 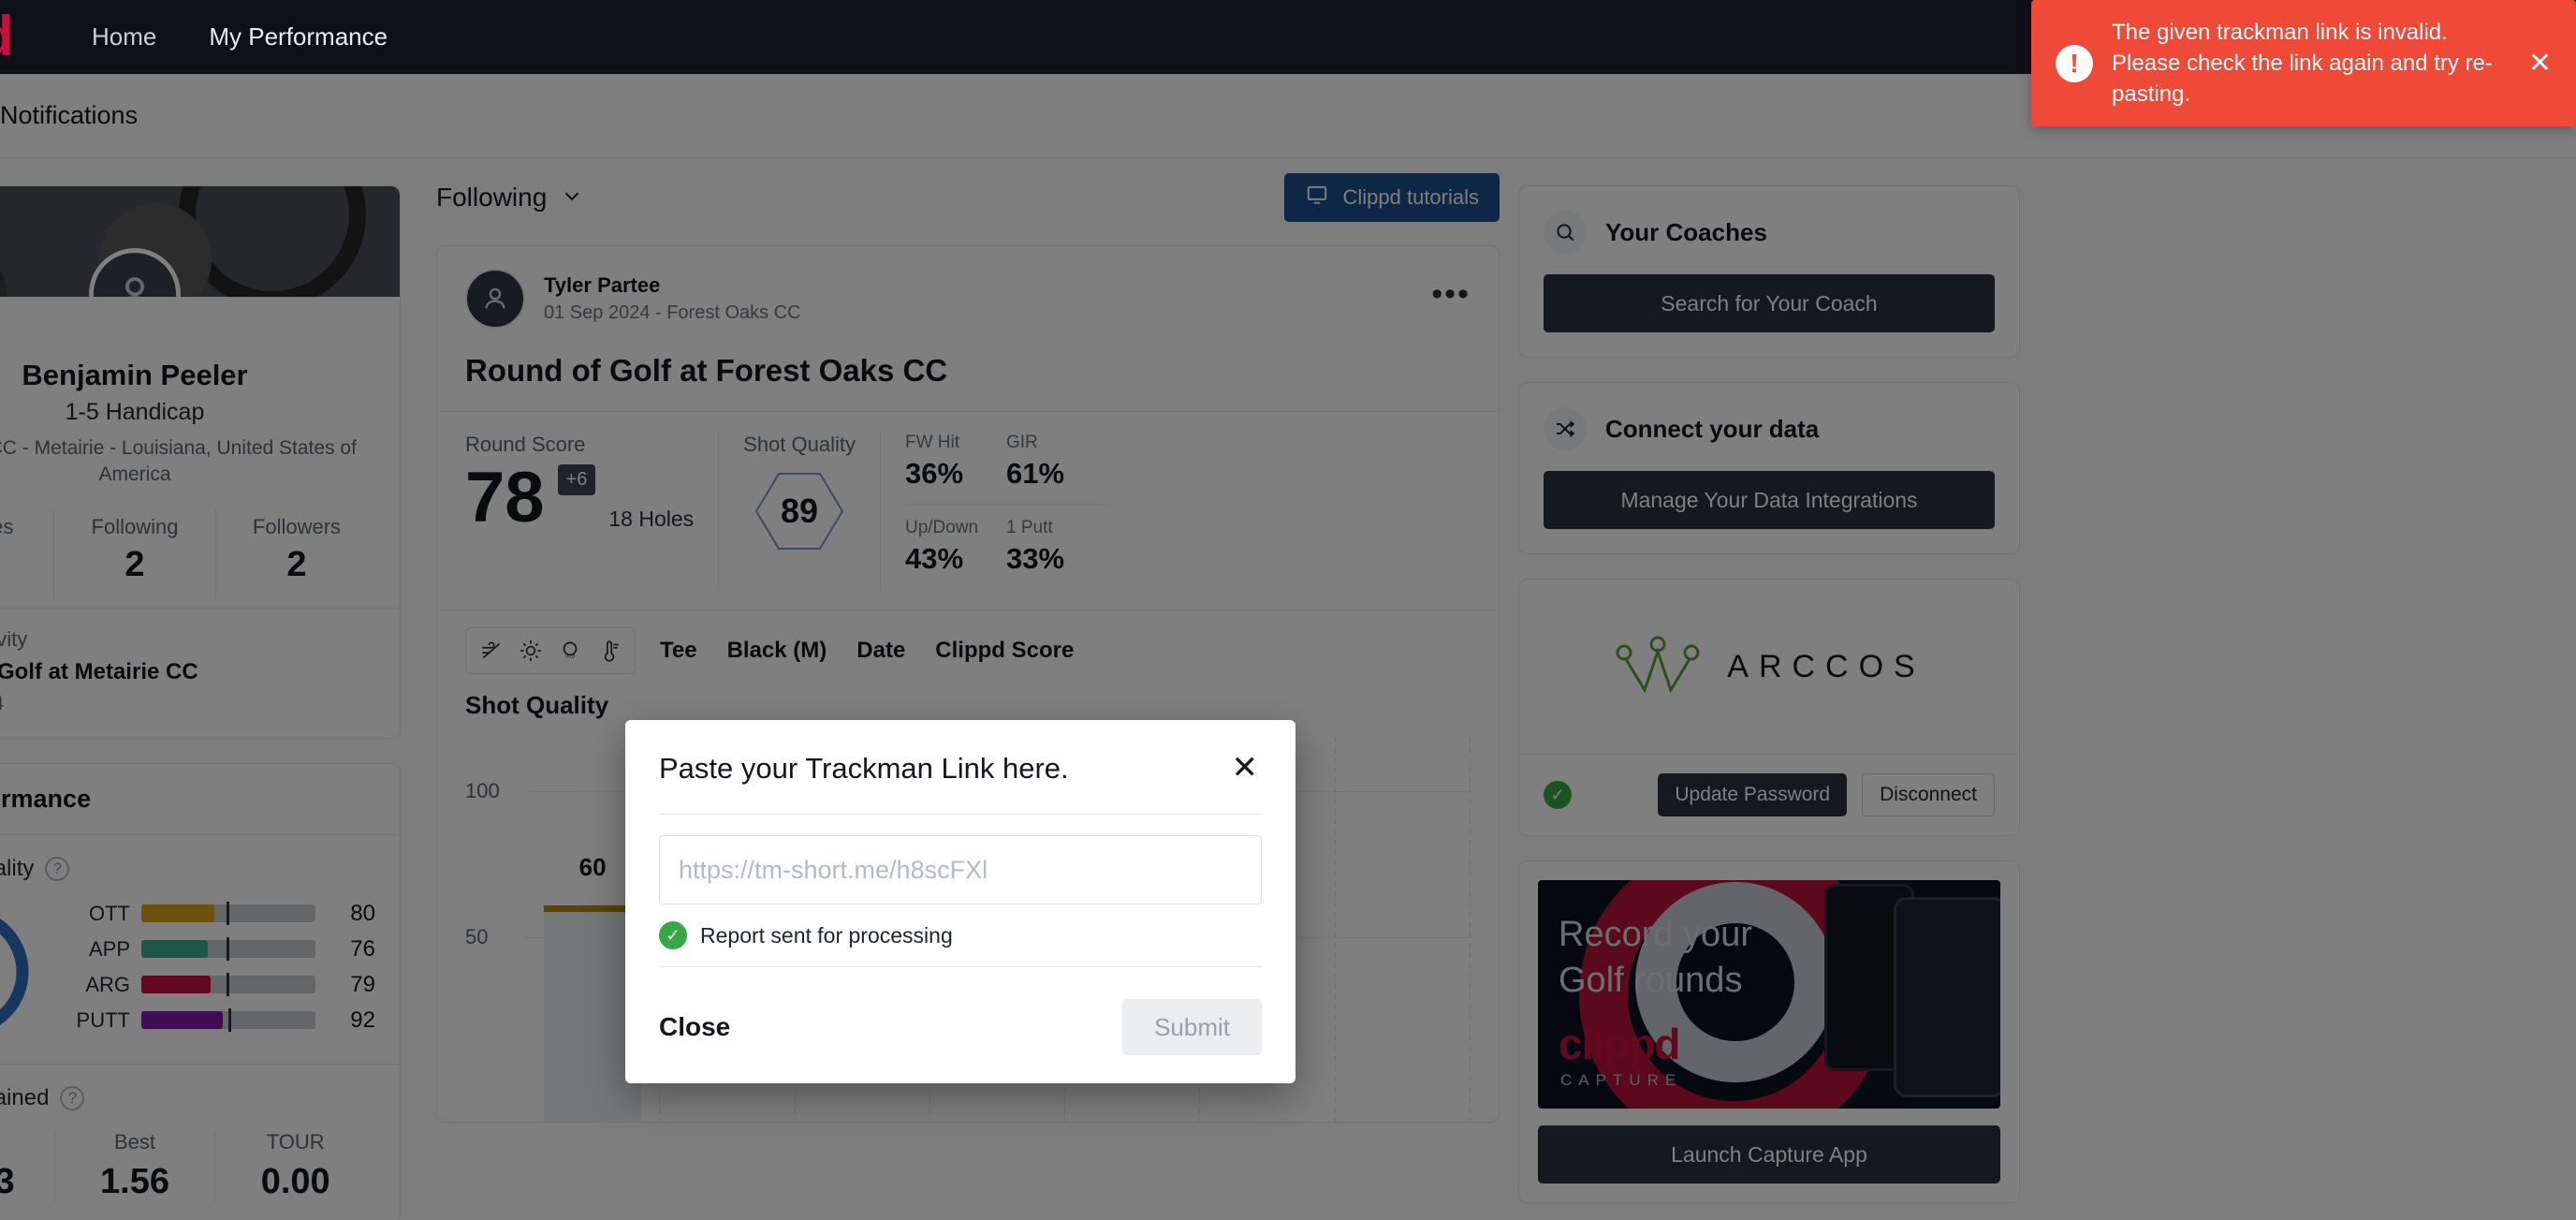 I want to click on clippd-logo: d, so click(x=15, y=36).